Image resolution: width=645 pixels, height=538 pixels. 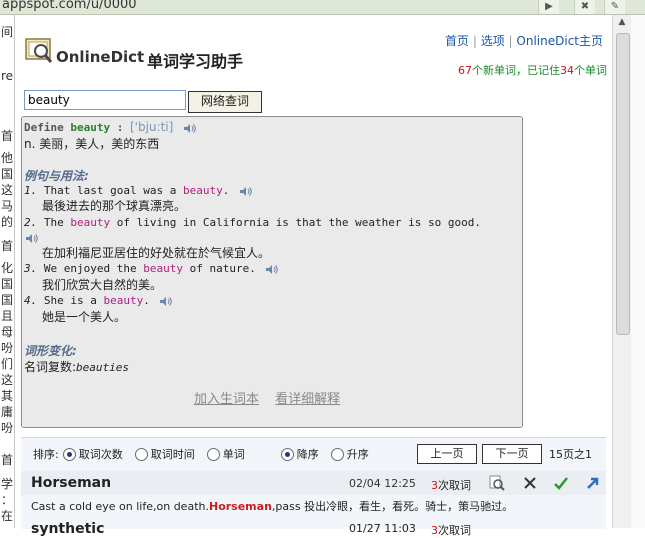 I want to click on top-links: 首页 | 选项 | OnlineDict主页, so click(x=523, y=41).